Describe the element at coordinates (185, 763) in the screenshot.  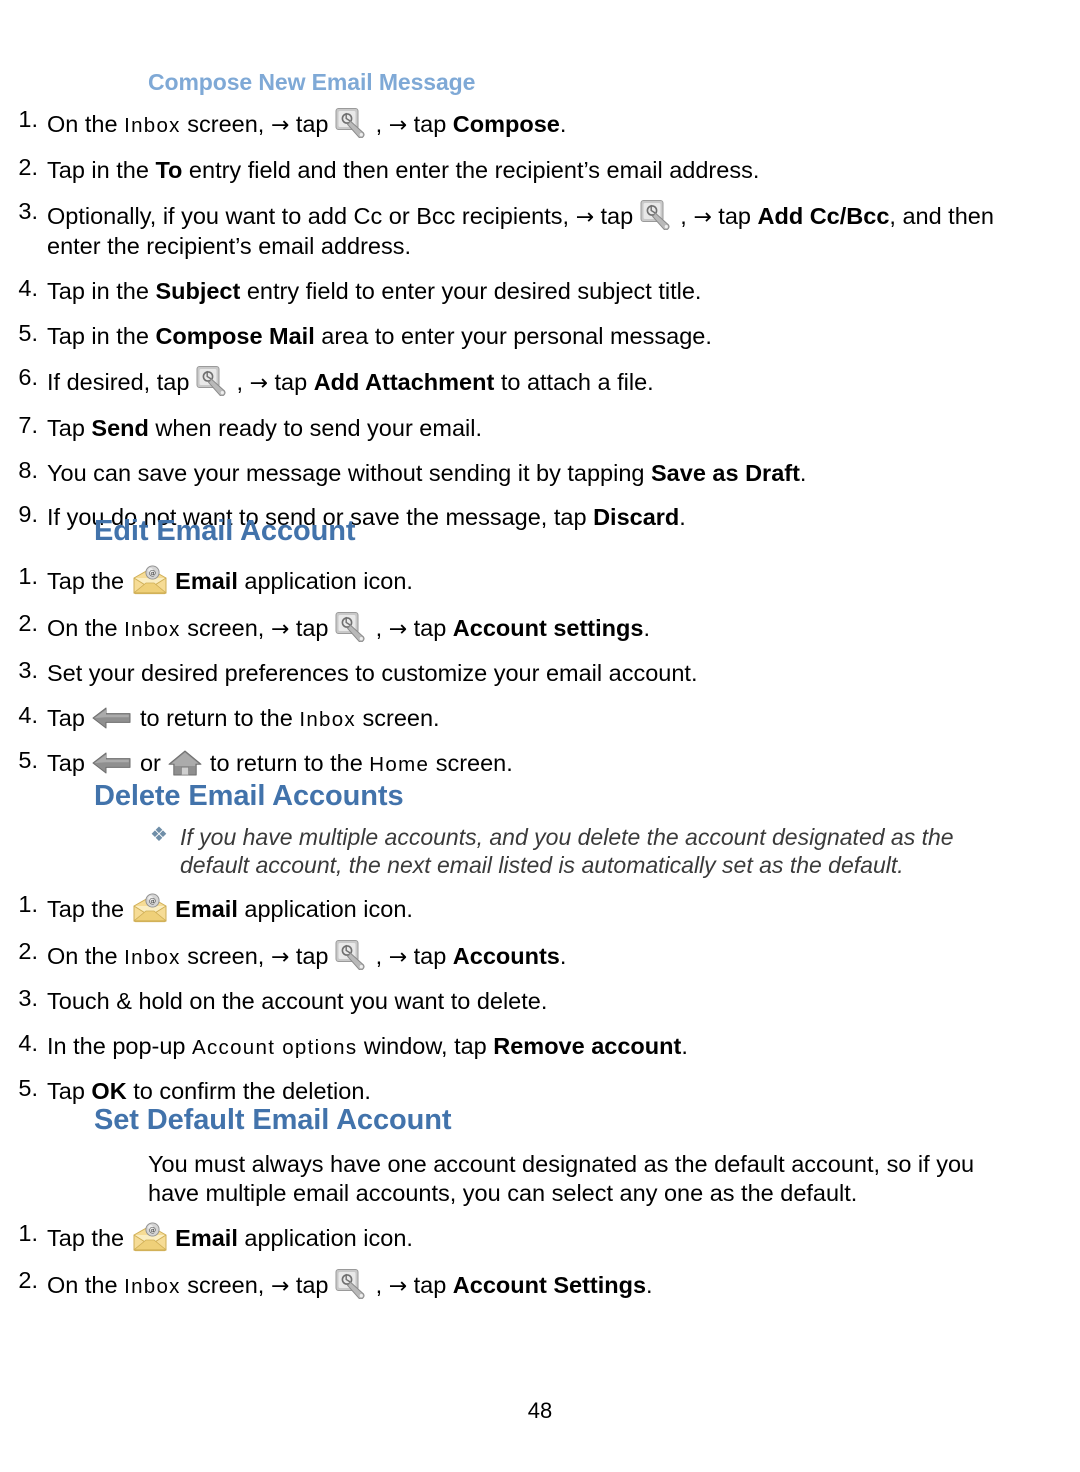
I see `home-icon` at that location.